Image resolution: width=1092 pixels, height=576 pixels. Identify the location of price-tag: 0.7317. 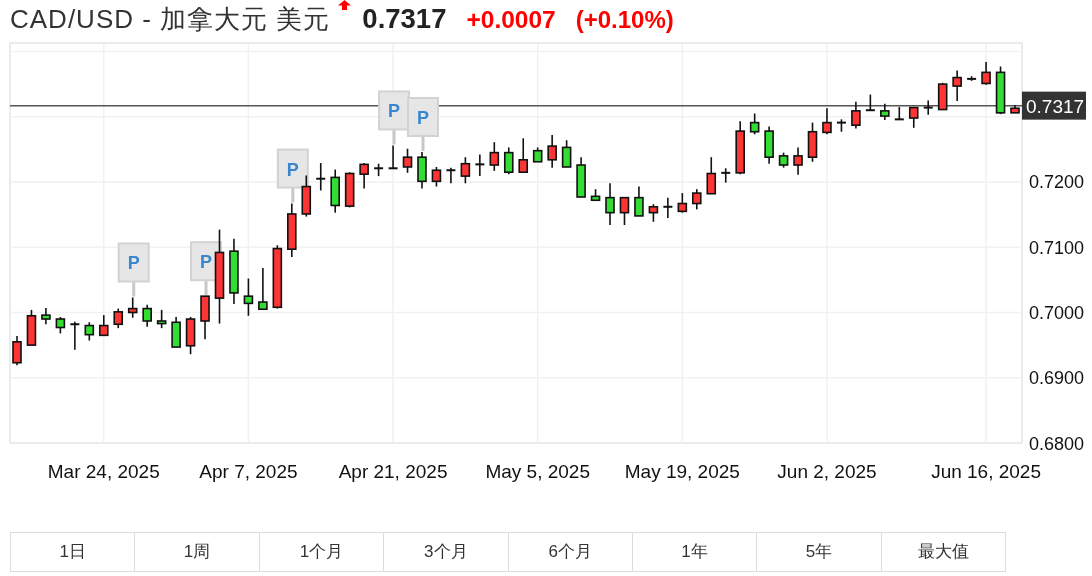
(1054, 105).